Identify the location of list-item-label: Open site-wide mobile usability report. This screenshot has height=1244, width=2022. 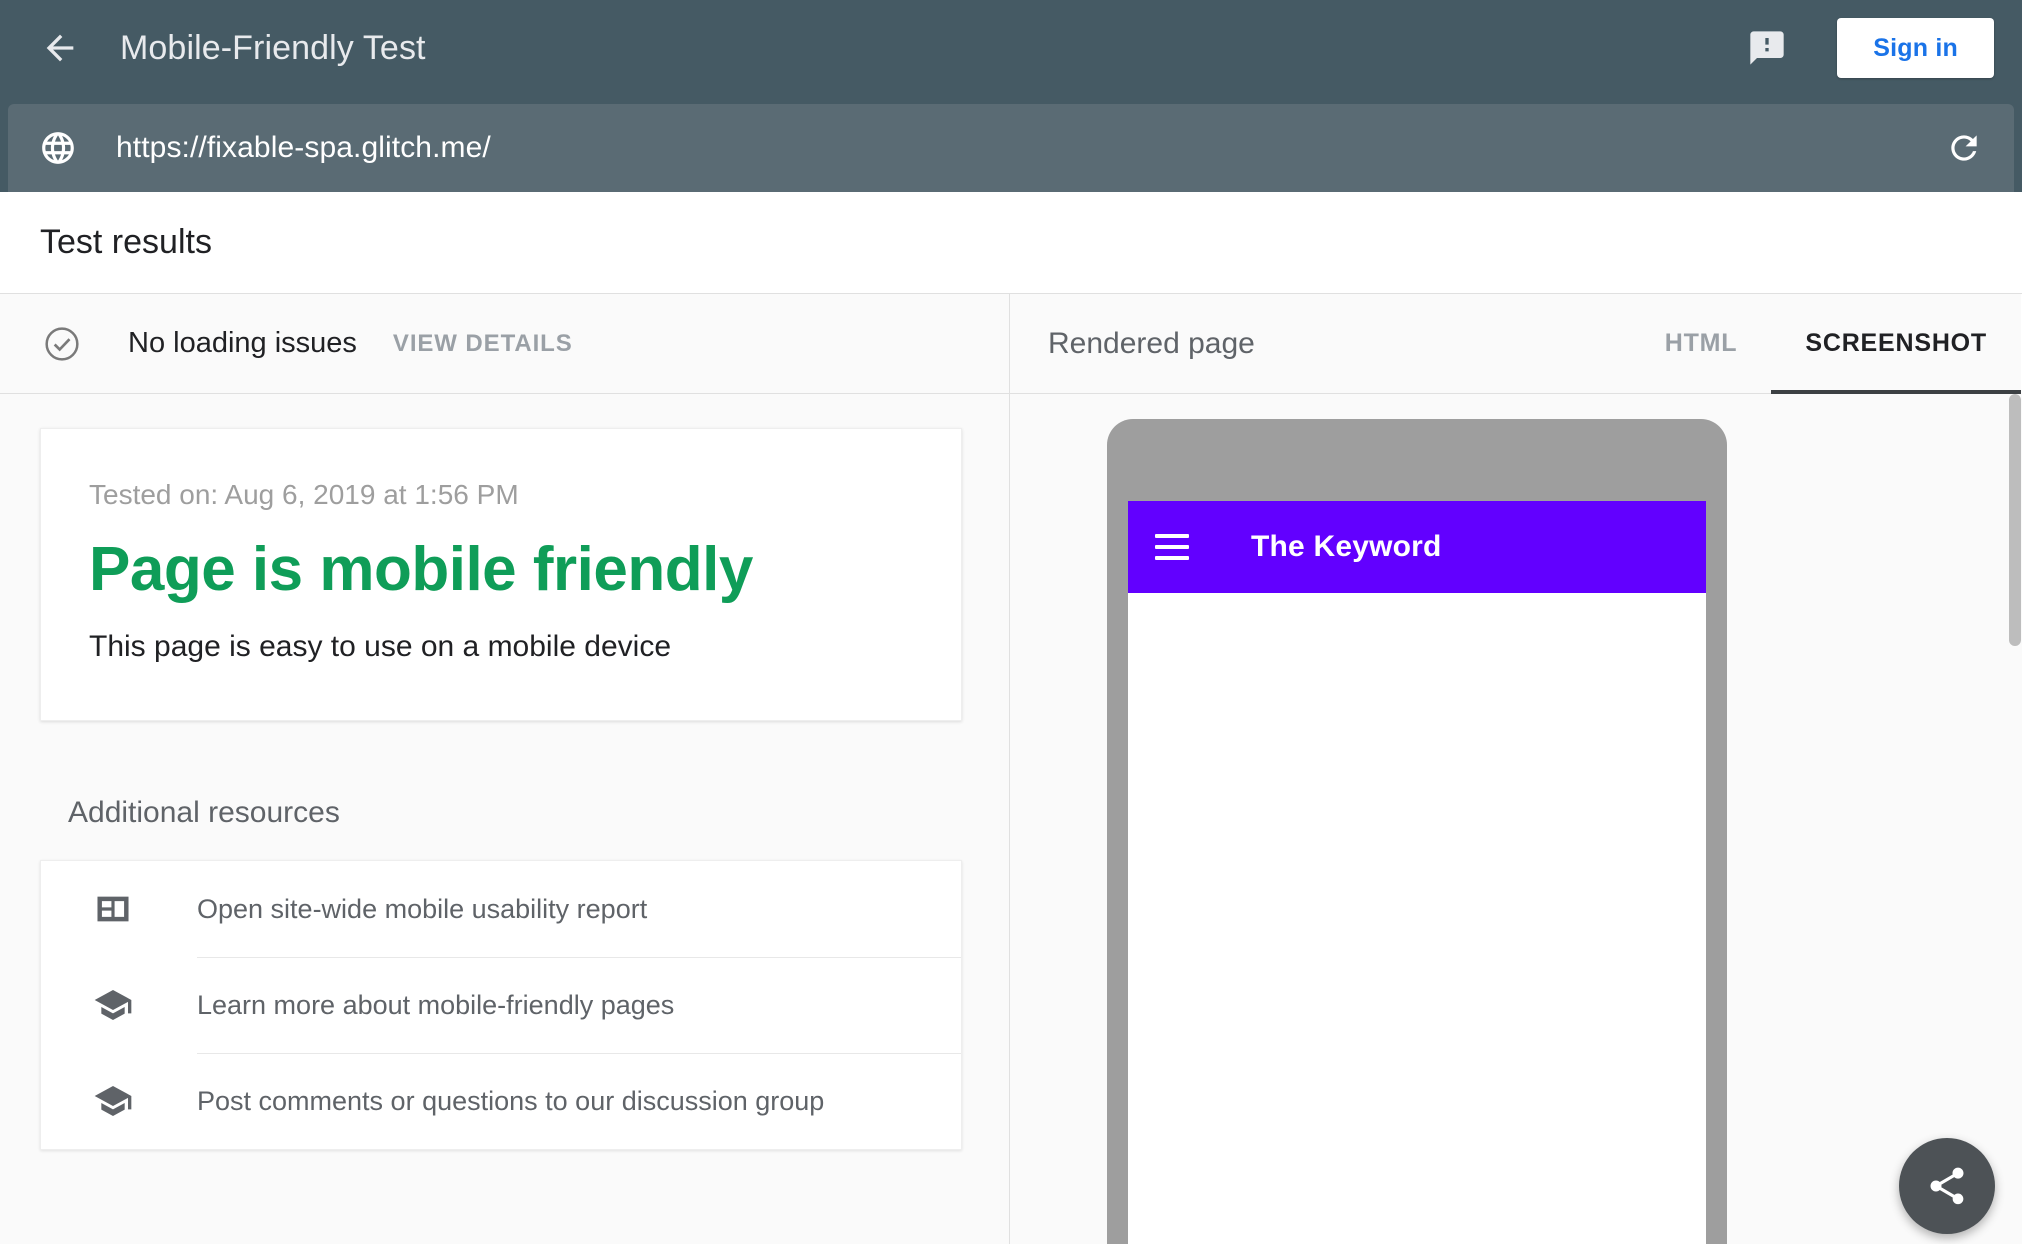
(422, 908).